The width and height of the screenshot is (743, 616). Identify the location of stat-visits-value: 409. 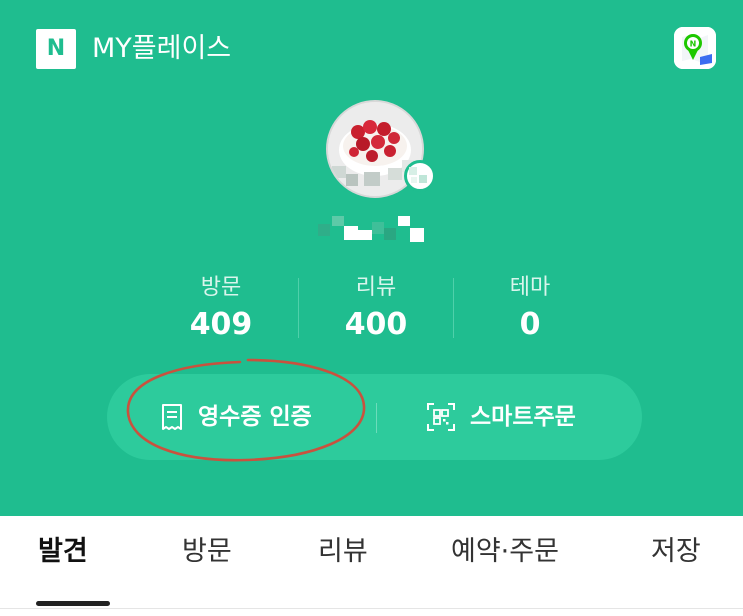
(221, 324).